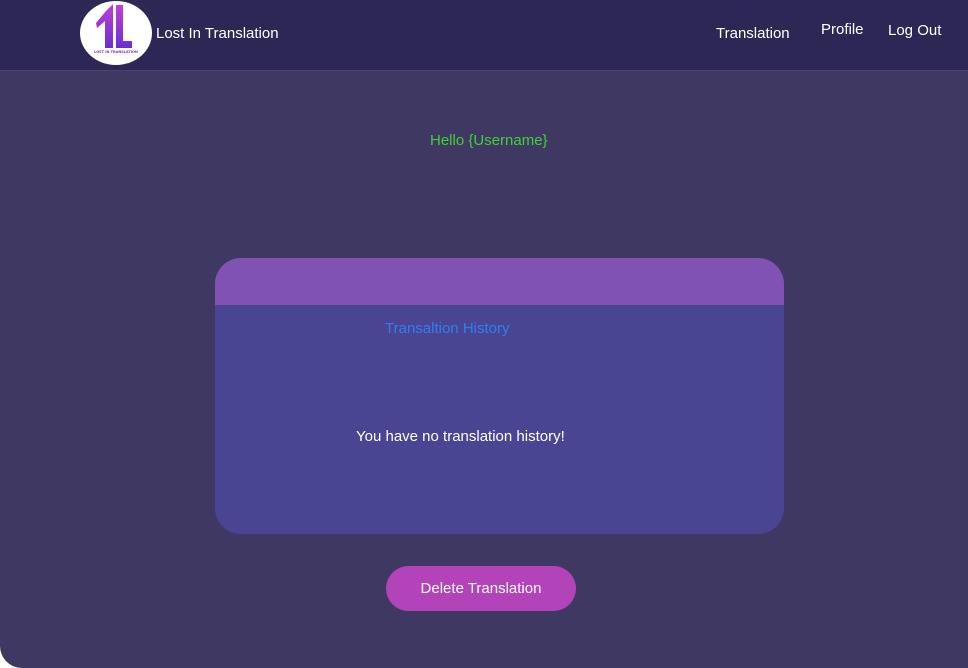 The height and width of the screenshot is (668, 968). I want to click on nav-translation-link: Translation, so click(753, 33).